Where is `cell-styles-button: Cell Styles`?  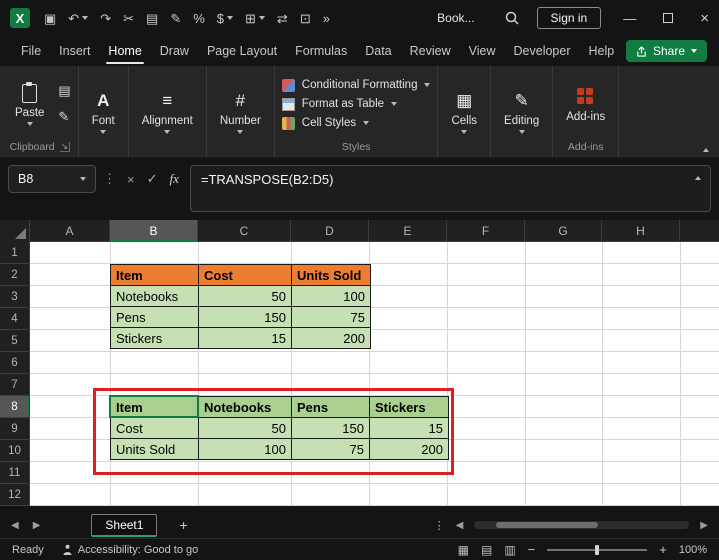 cell-styles-button: Cell Styles is located at coordinates (356, 123).